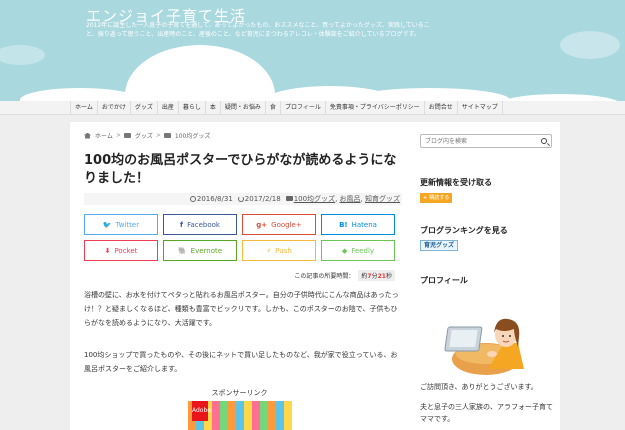 Image resolution: width=625 pixels, height=430 pixels. What do you see at coordinates (303, 108) in the screenshot?
I see `nav-item-profile: プロフィール` at bounding box center [303, 108].